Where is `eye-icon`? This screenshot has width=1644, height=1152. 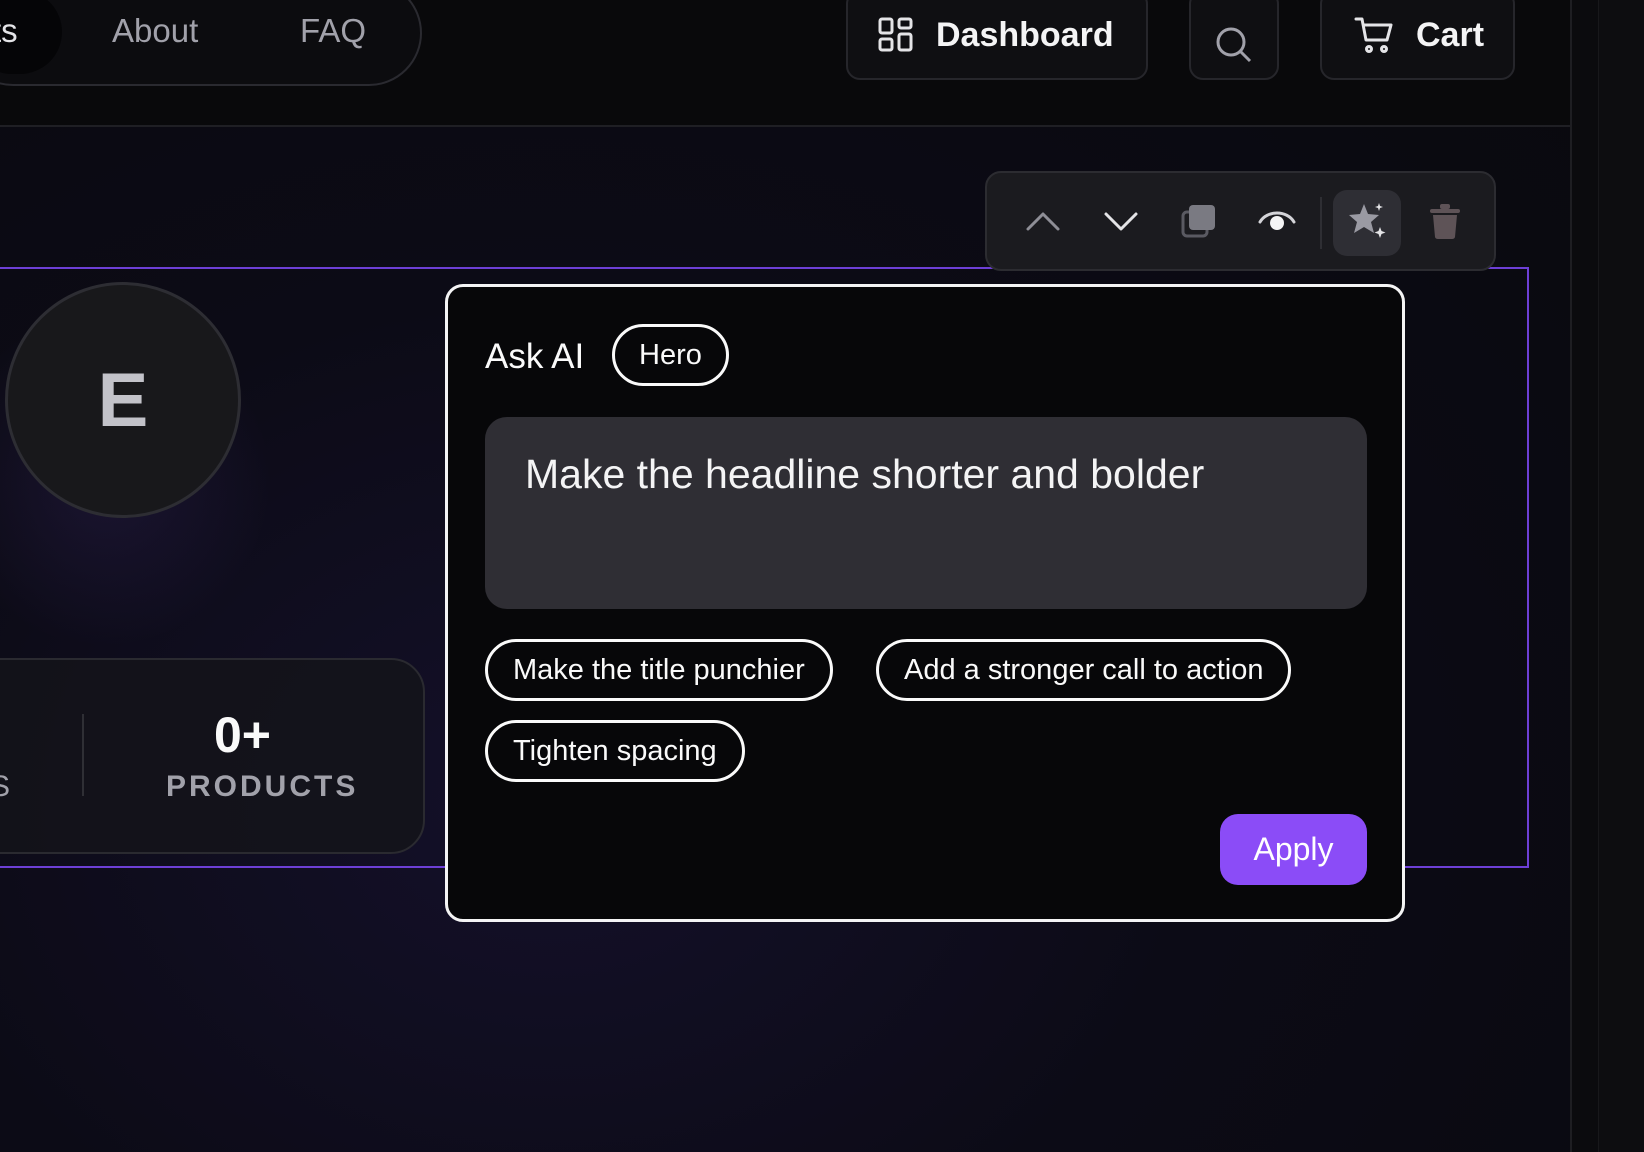
eye-icon is located at coordinates (1277, 223).